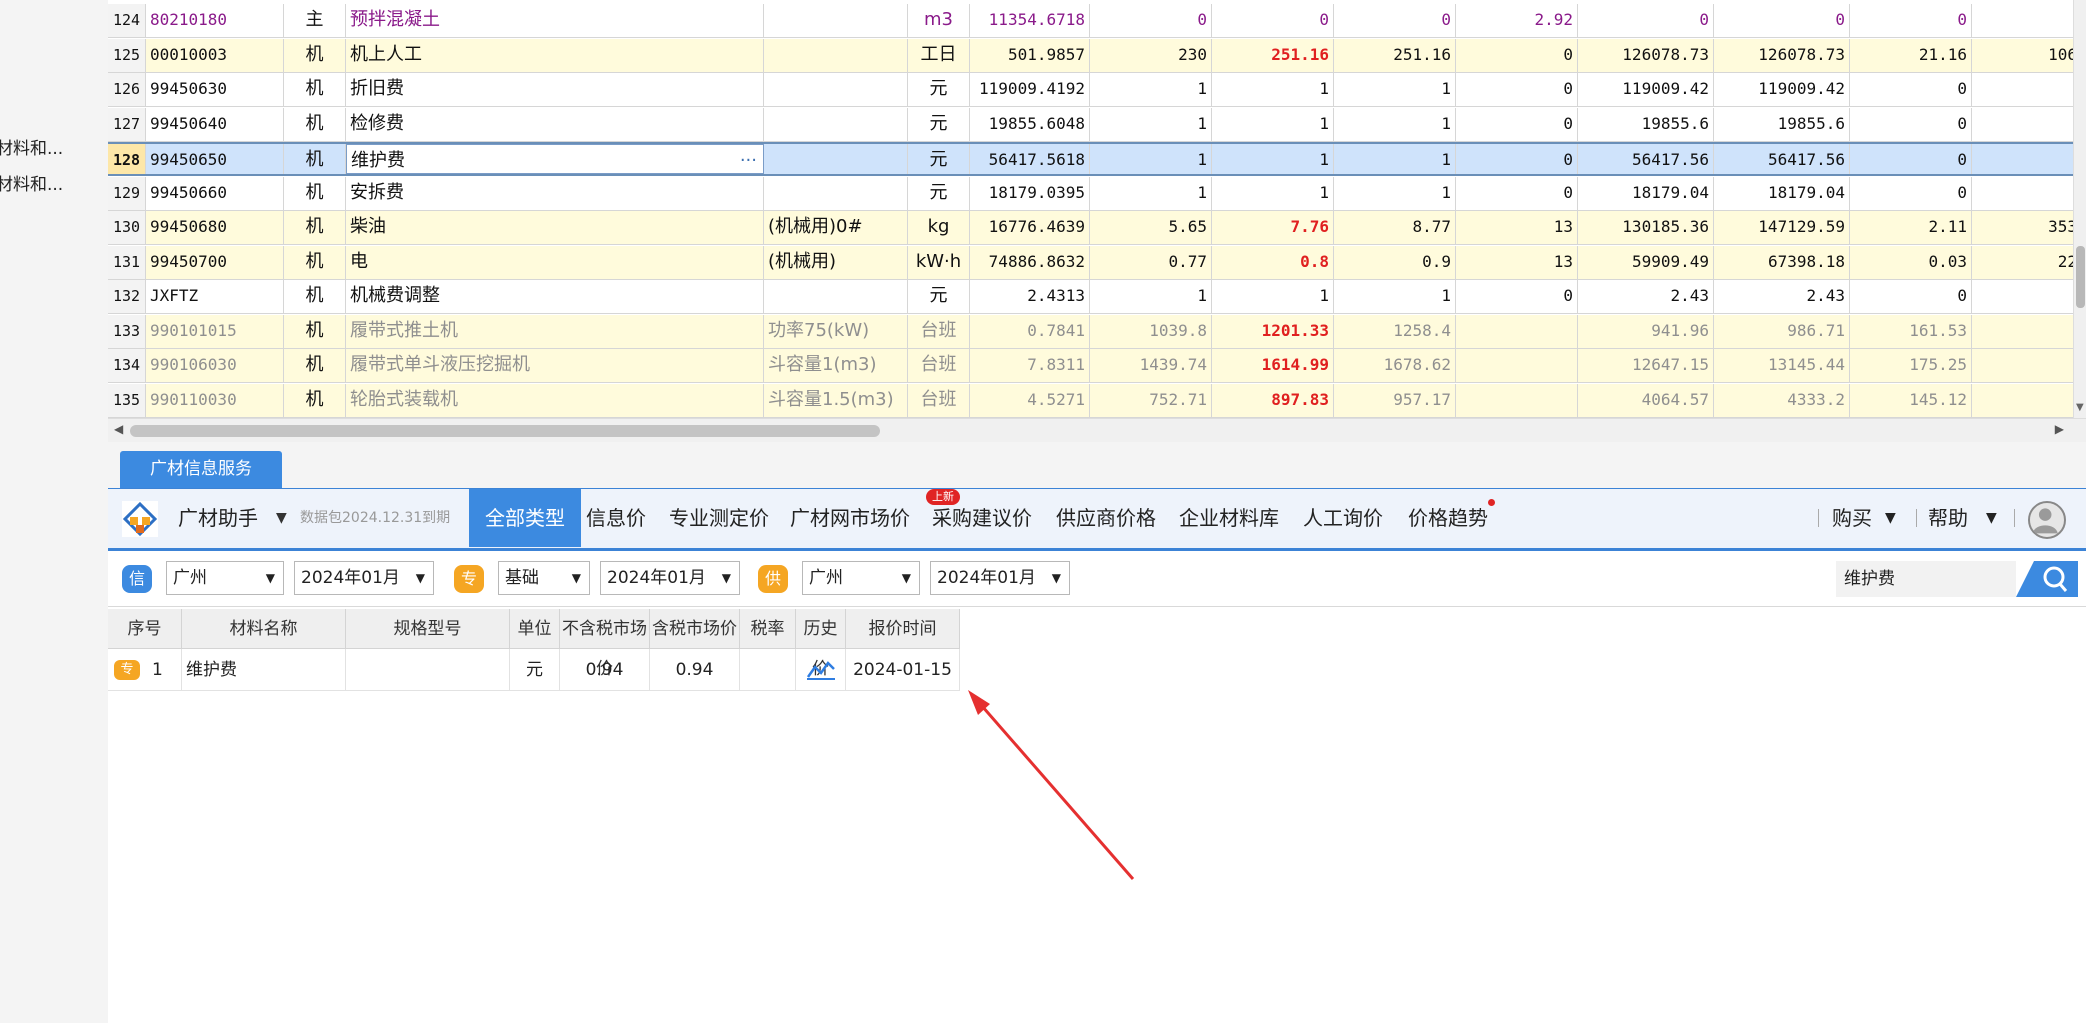 The image size is (2086, 1023). I want to click on tab-guangcai-info: 广材信息服务, so click(201, 469).